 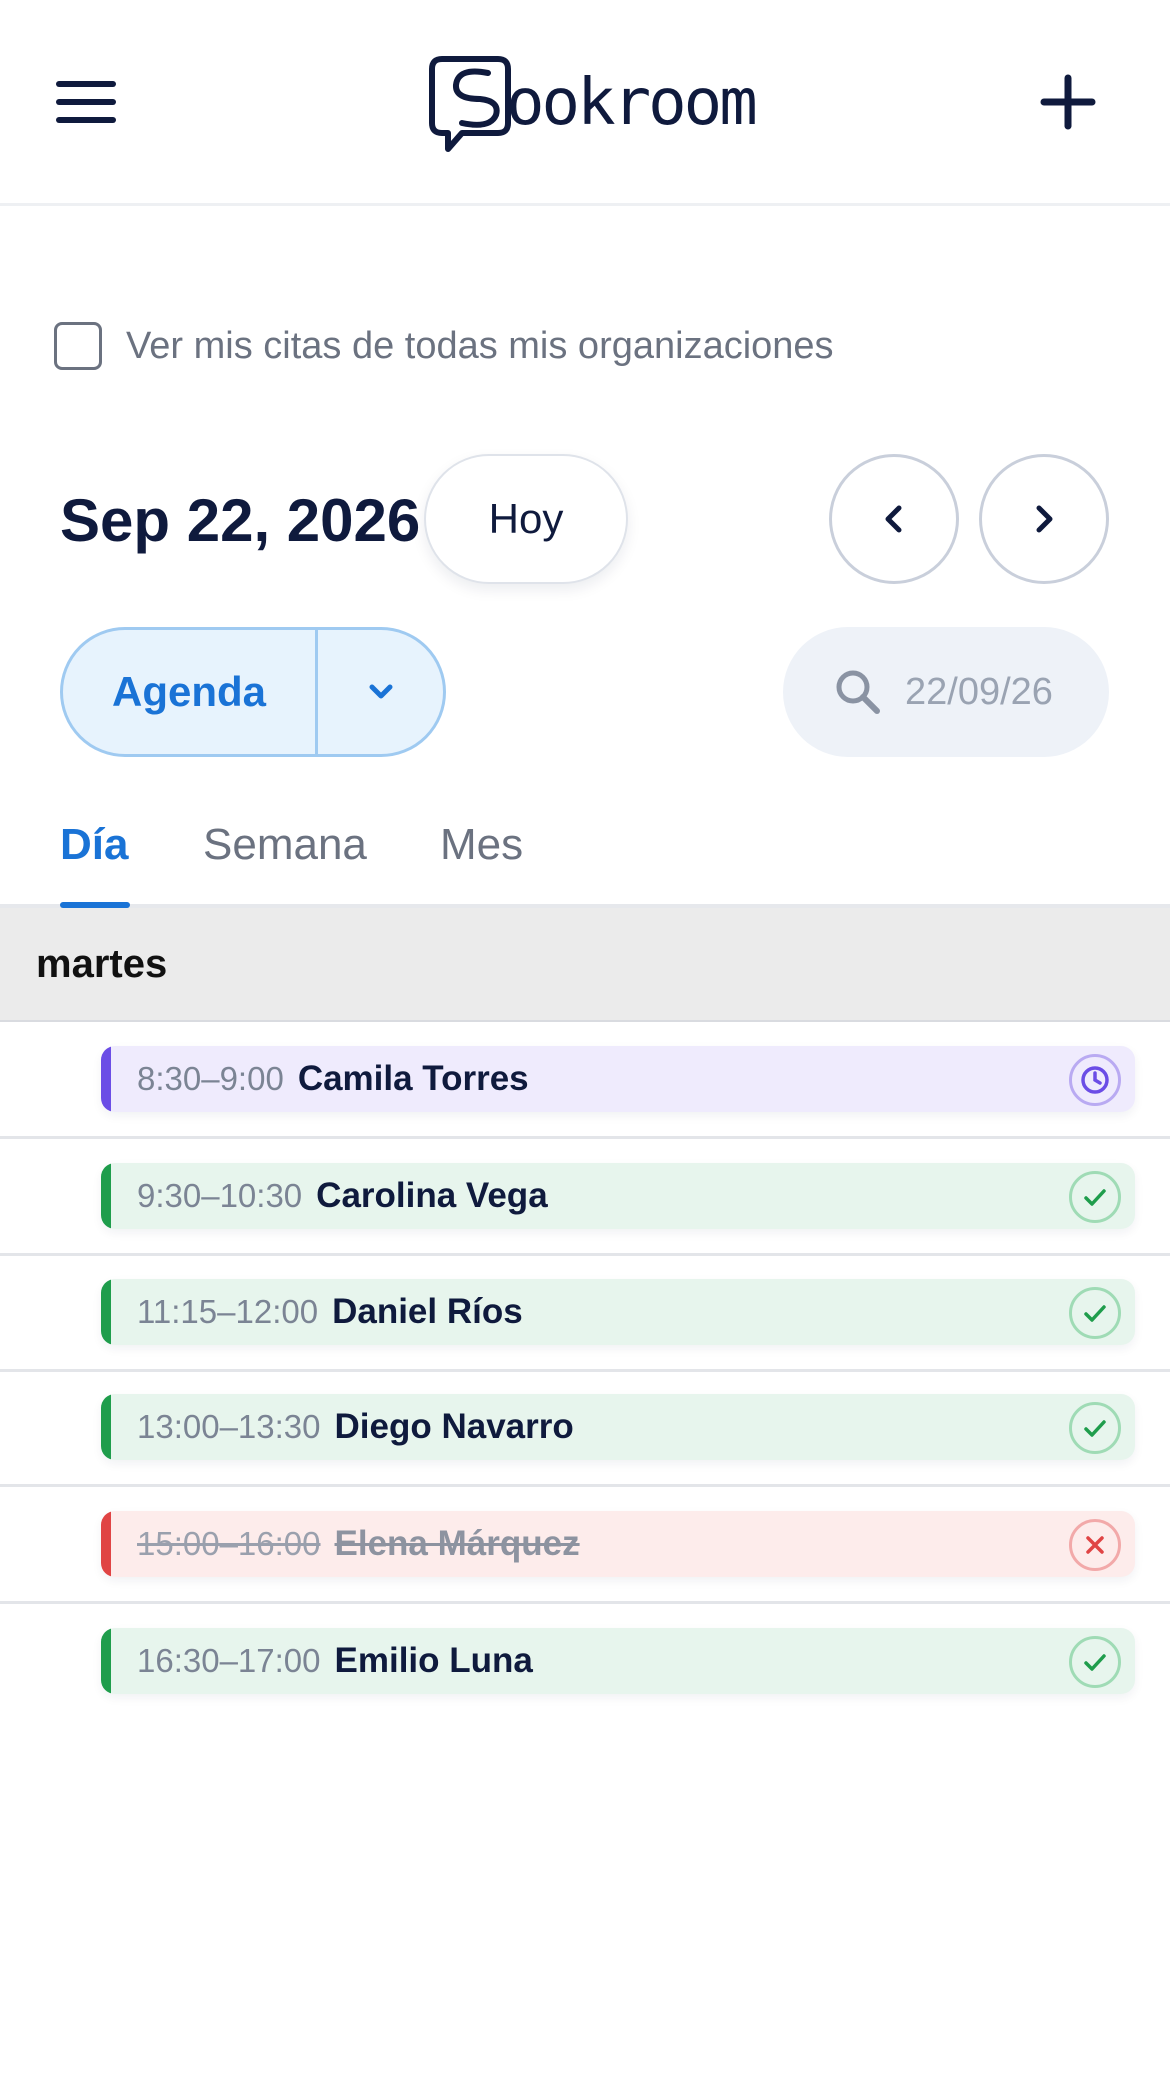 What do you see at coordinates (470, 104) in the screenshot?
I see `logo-mark-icon` at bounding box center [470, 104].